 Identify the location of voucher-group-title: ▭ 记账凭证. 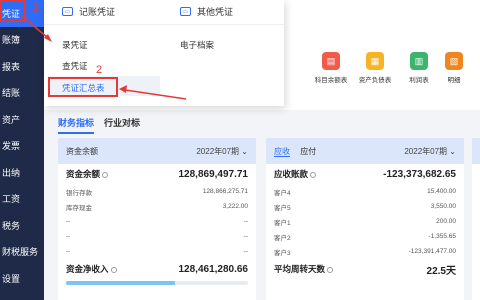
(88, 11).